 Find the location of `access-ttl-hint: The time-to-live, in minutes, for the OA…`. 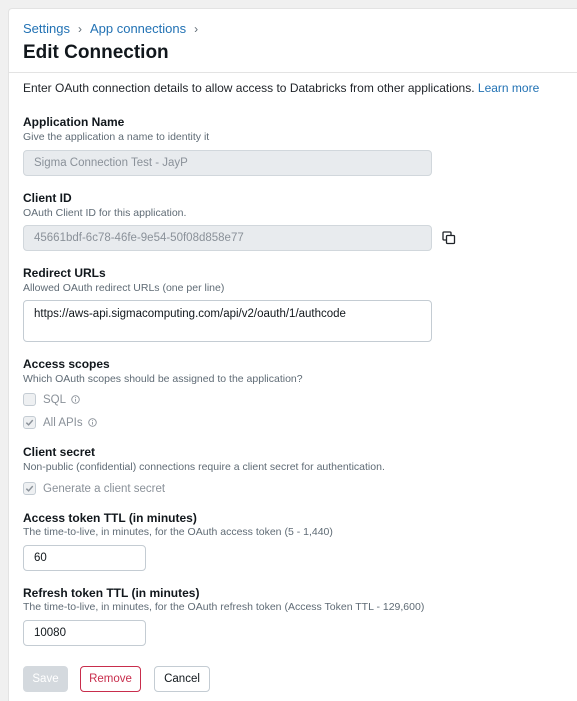

access-ttl-hint: The time-to-live, in minutes, for the OA… is located at coordinates (178, 532).